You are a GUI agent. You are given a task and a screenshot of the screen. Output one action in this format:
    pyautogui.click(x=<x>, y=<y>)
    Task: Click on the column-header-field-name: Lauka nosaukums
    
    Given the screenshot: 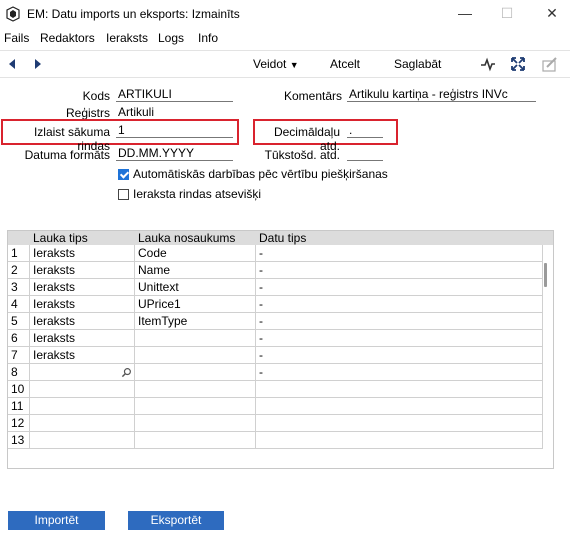 What is the action you would take?
    pyautogui.click(x=185, y=238)
    